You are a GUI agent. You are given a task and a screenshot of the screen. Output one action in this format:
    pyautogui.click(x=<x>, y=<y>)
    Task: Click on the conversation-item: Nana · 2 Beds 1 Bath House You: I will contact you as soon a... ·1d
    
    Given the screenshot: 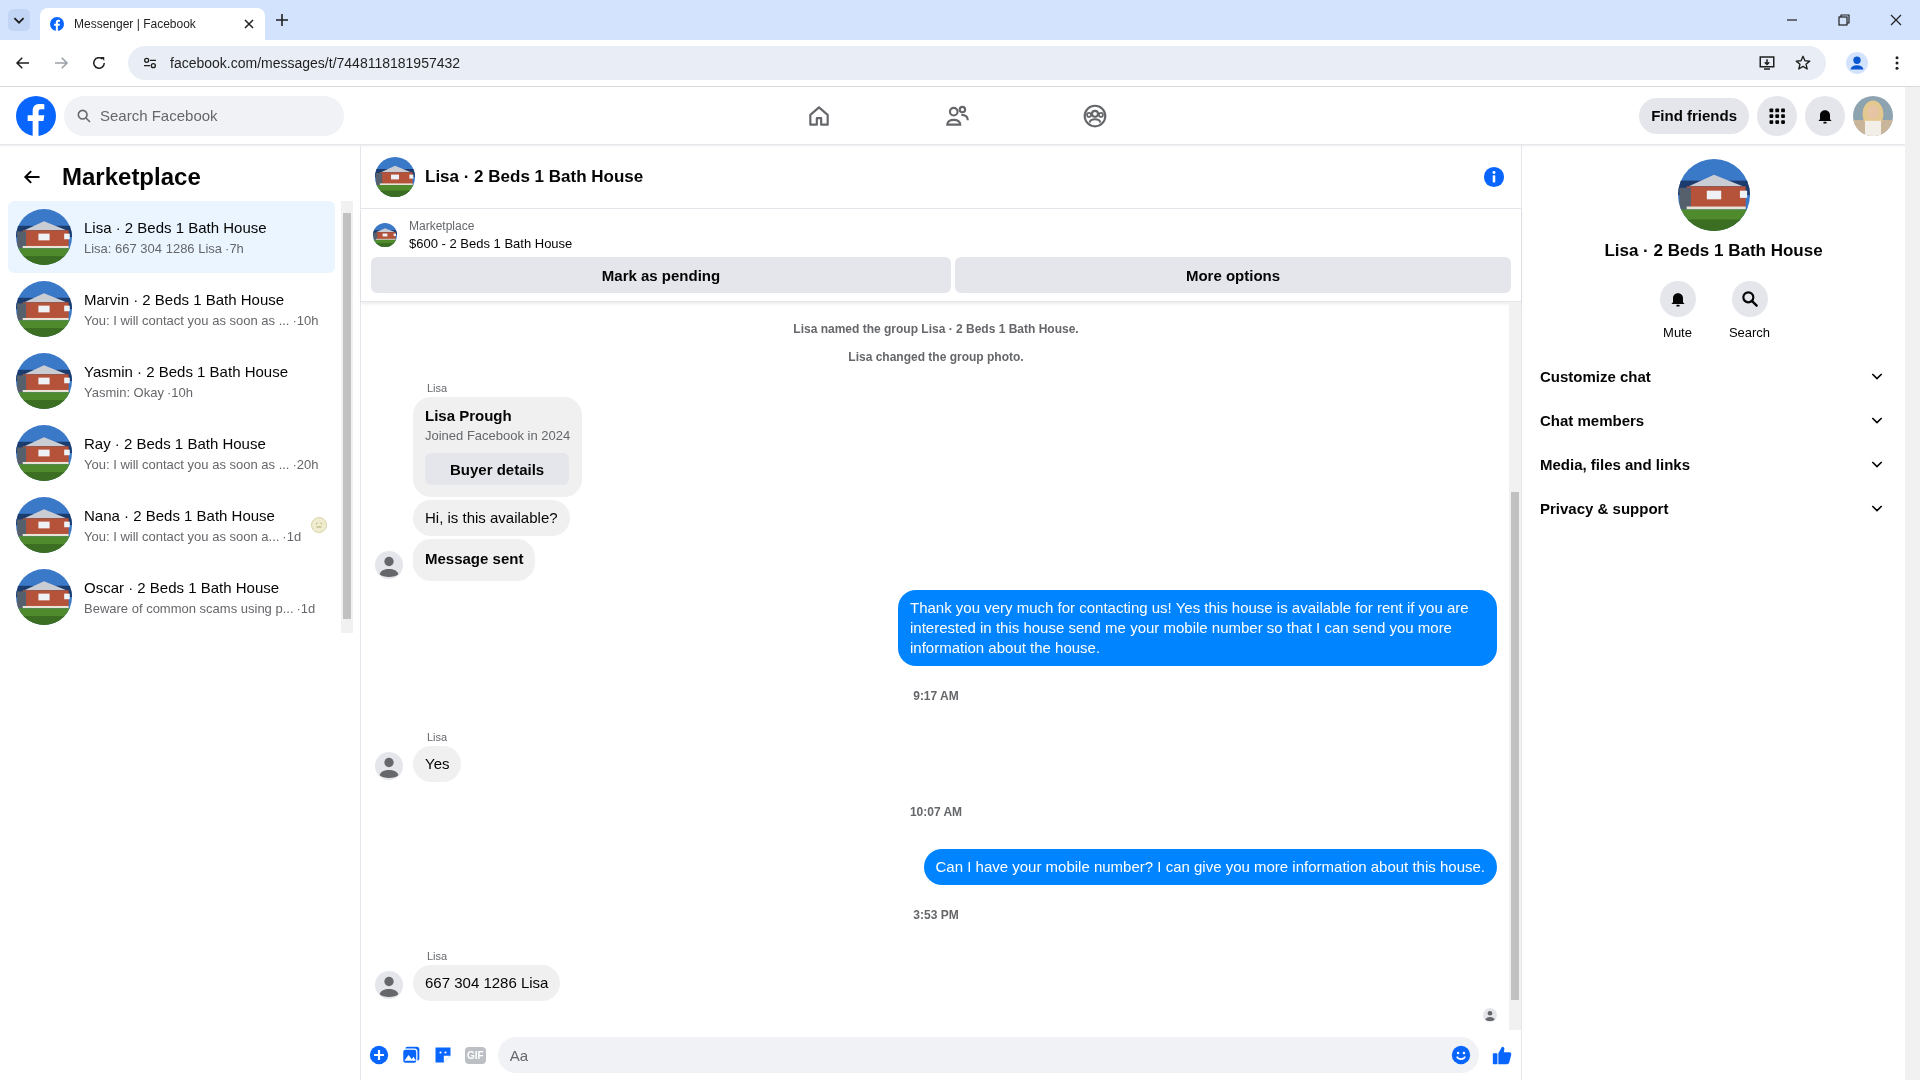 What is the action you would take?
    pyautogui.click(x=171, y=525)
    